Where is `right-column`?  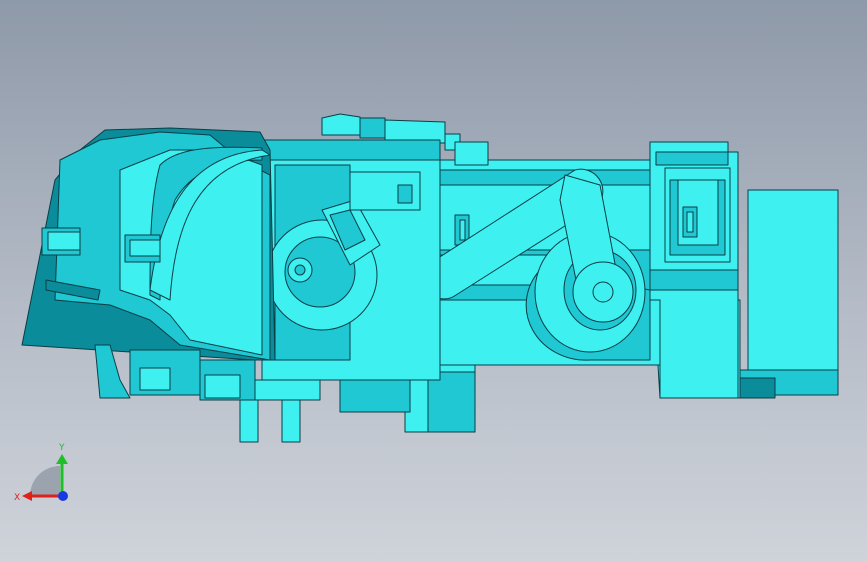 right-column is located at coordinates (694, 334).